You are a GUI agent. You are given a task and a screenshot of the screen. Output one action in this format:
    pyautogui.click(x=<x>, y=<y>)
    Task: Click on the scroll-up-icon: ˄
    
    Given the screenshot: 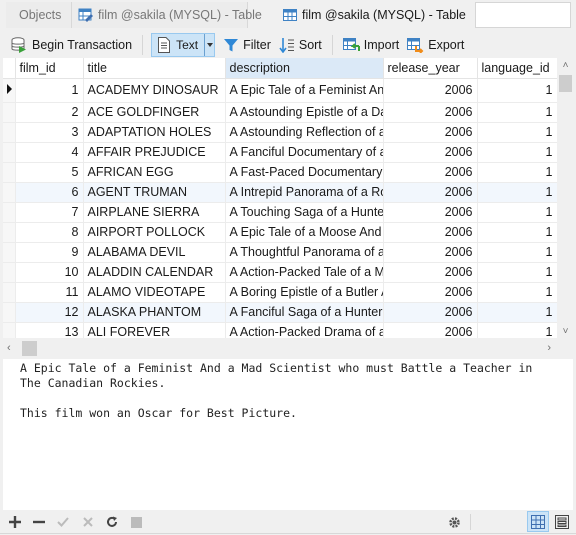 What is the action you would take?
    pyautogui.click(x=565, y=66)
    